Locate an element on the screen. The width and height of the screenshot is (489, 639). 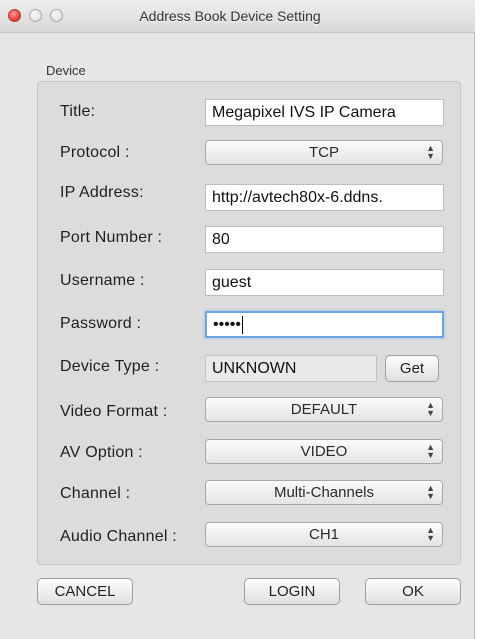
login-button: LOGIN is located at coordinates (292, 591).